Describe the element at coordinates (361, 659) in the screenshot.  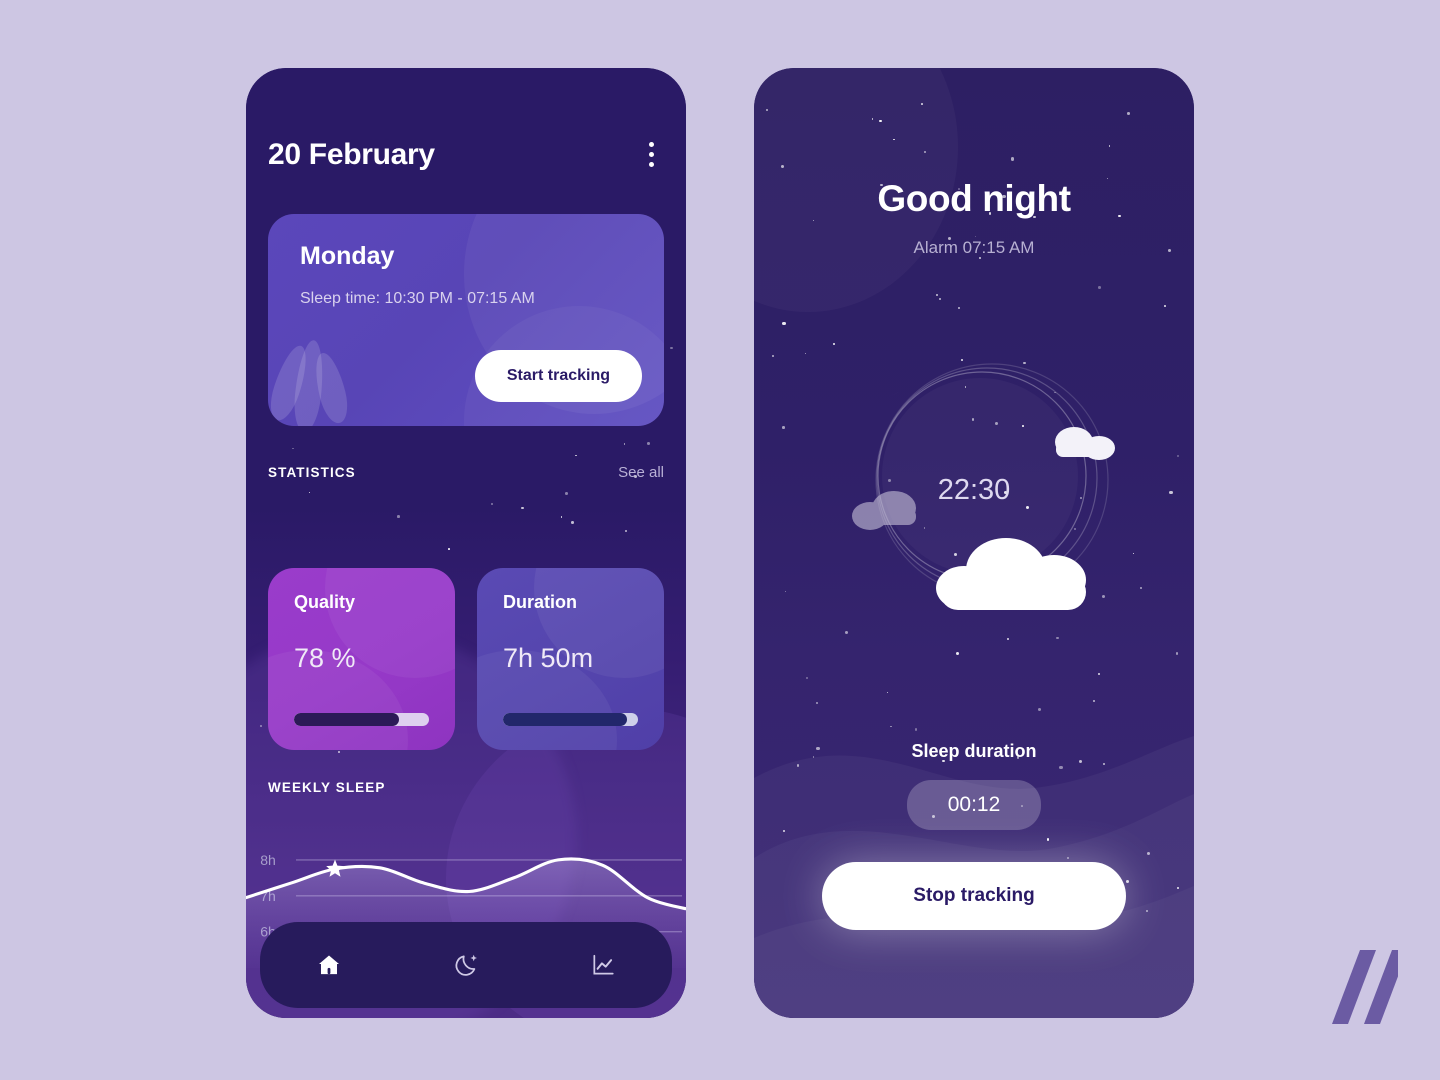
I see `stat-card-quality: Quality 78 %` at that location.